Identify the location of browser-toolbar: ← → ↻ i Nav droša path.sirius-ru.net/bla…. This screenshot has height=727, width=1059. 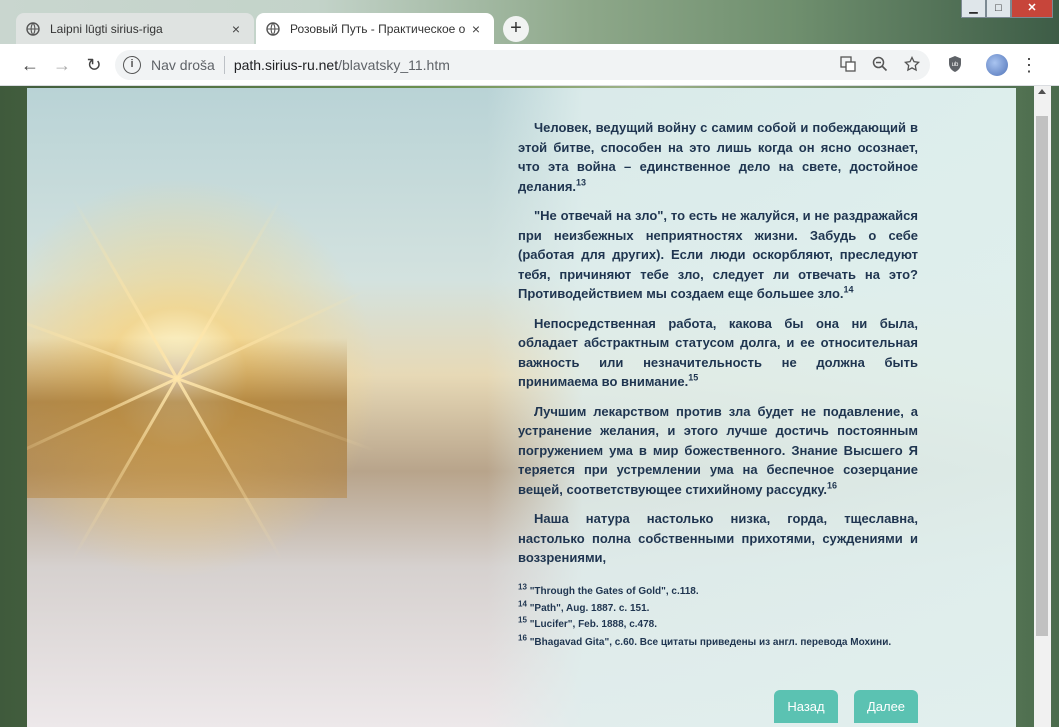
(529, 65).